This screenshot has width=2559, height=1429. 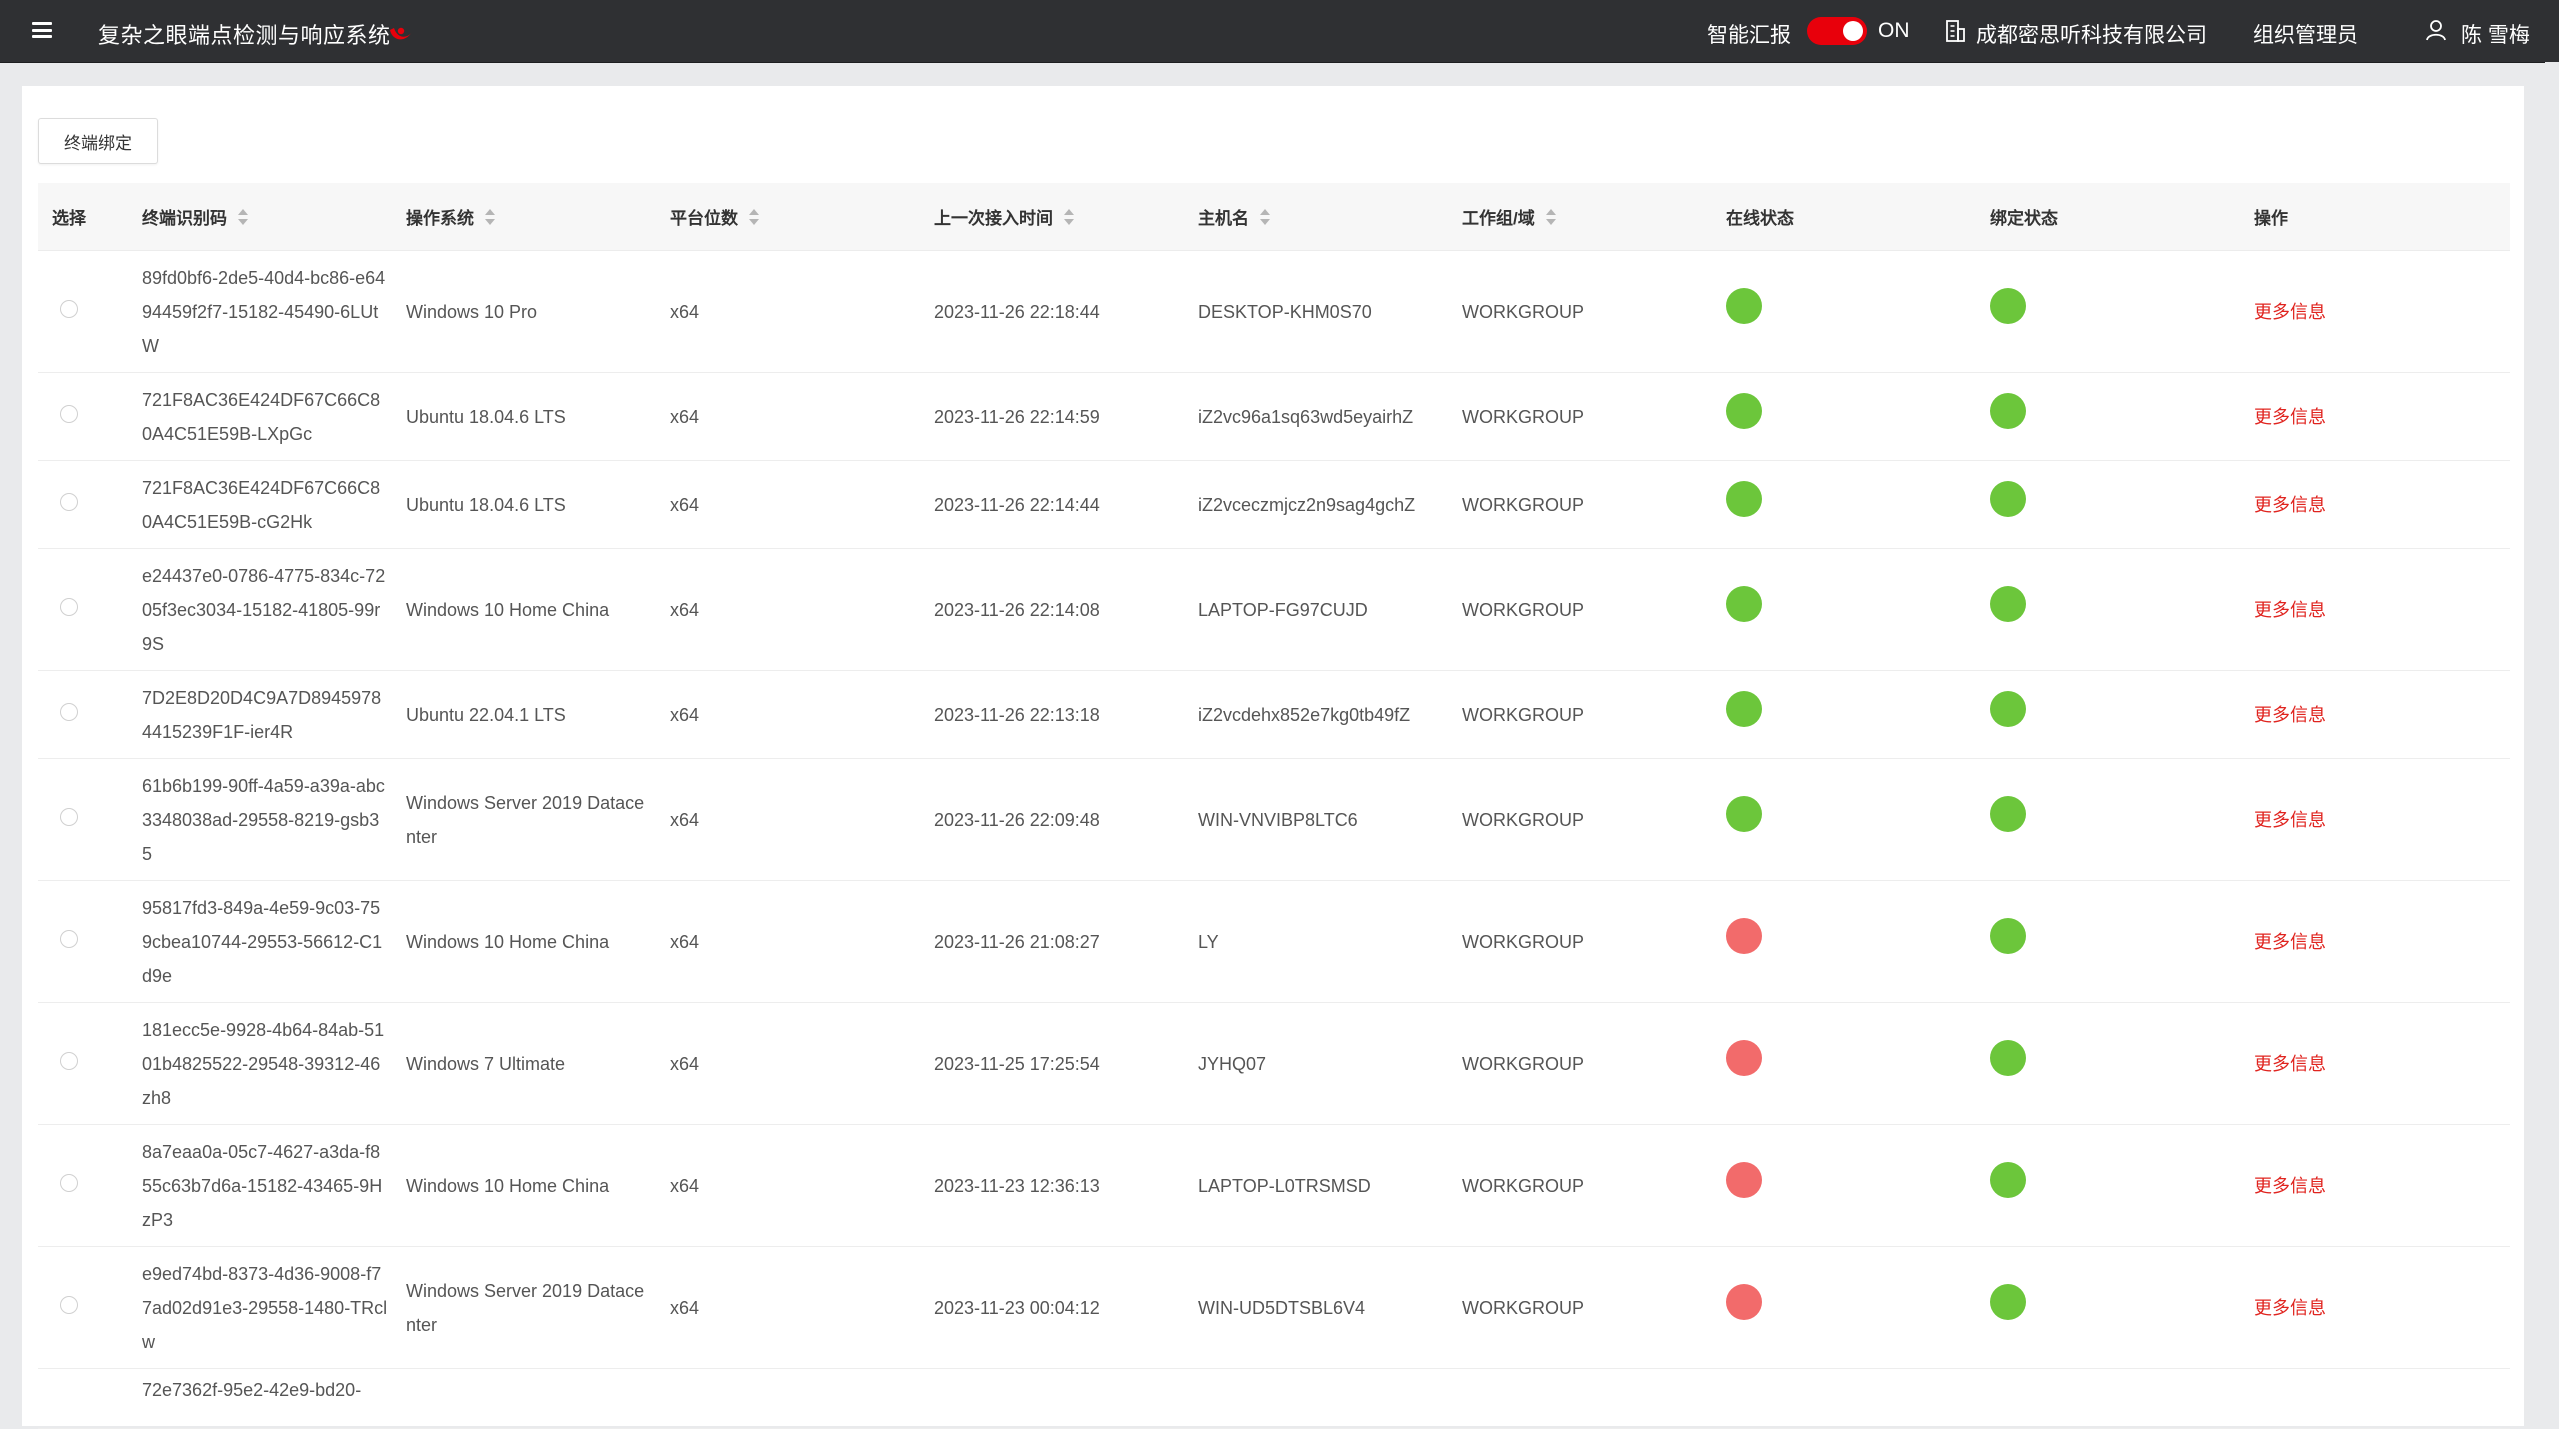 What do you see at coordinates (42, 30) in the screenshot?
I see `menu-icon` at bounding box center [42, 30].